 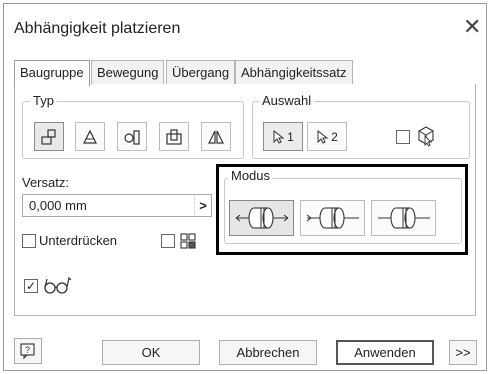 I want to click on angle-constraint-button, so click(x=90, y=136).